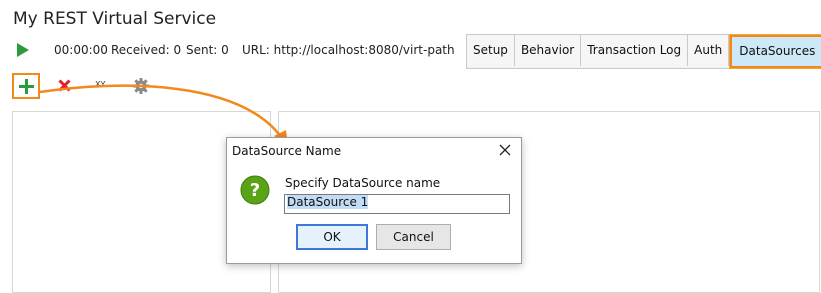  Describe the element at coordinates (26, 86) in the screenshot. I see `plus-icon` at that location.